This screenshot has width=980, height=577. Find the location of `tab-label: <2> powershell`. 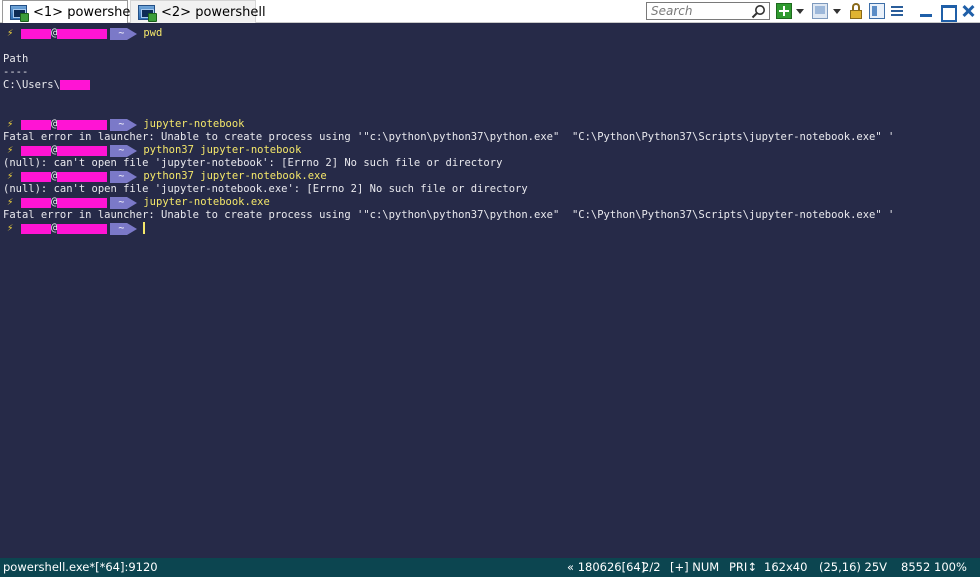

tab-label: <2> powershell is located at coordinates (213, 12).